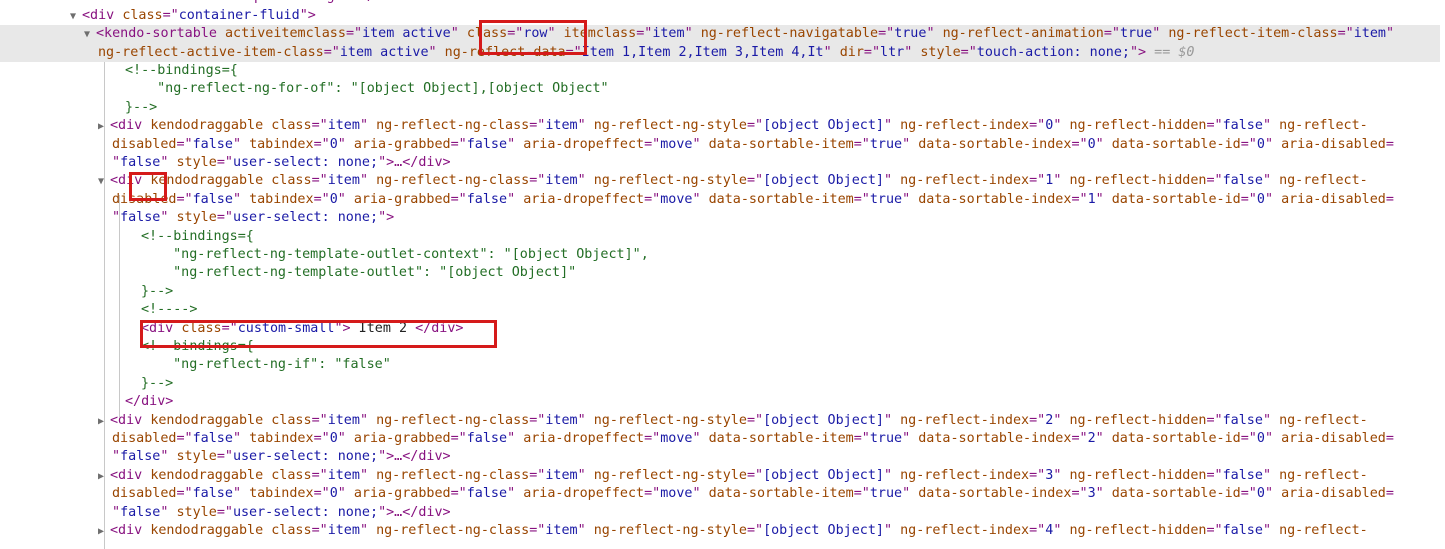  What do you see at coordinates (722, 365) in the screenshot?
I see `dom-node-line: "ng-reflect-ng-if": "false"` at bounding box center [722, 365].